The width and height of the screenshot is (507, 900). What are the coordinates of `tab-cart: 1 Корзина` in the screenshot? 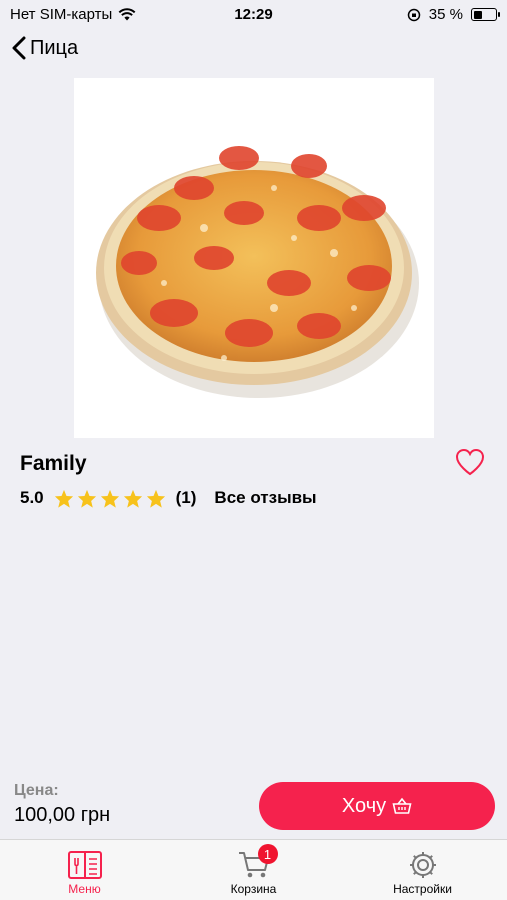 It's located at (253, 870).